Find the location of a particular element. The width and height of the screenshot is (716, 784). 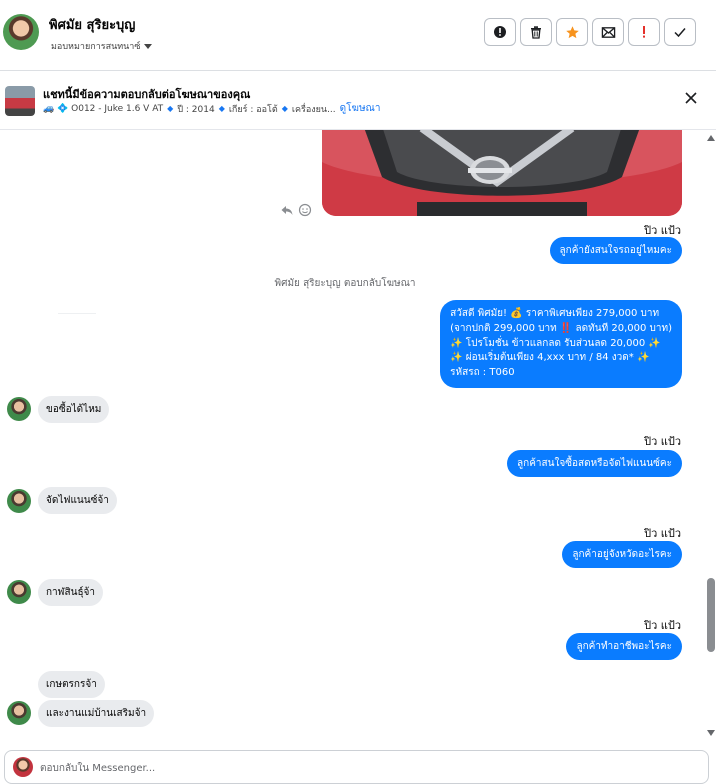

trash-icon is located at coordinates (536, 32).